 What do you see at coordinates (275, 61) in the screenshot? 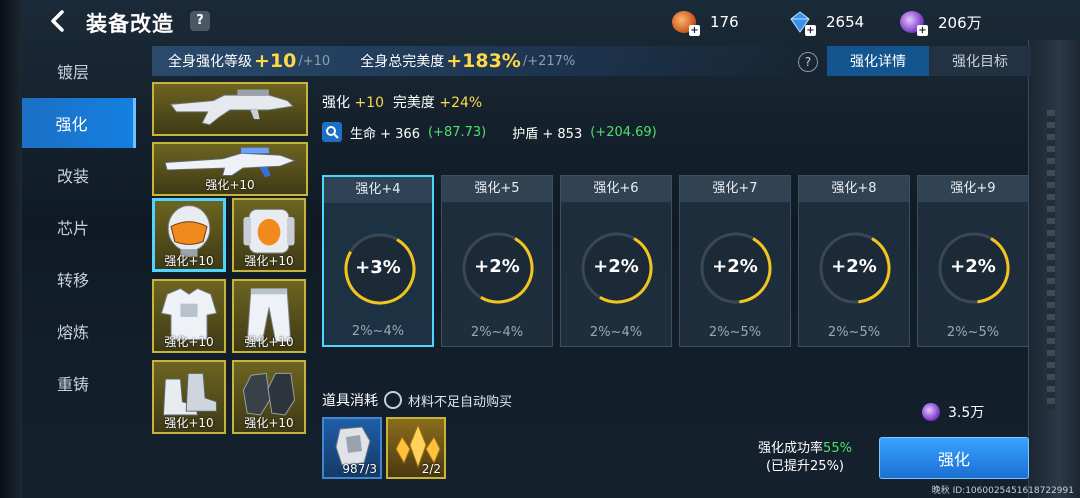
I see `total-level-value: +10` at bounding box center [275, 61].